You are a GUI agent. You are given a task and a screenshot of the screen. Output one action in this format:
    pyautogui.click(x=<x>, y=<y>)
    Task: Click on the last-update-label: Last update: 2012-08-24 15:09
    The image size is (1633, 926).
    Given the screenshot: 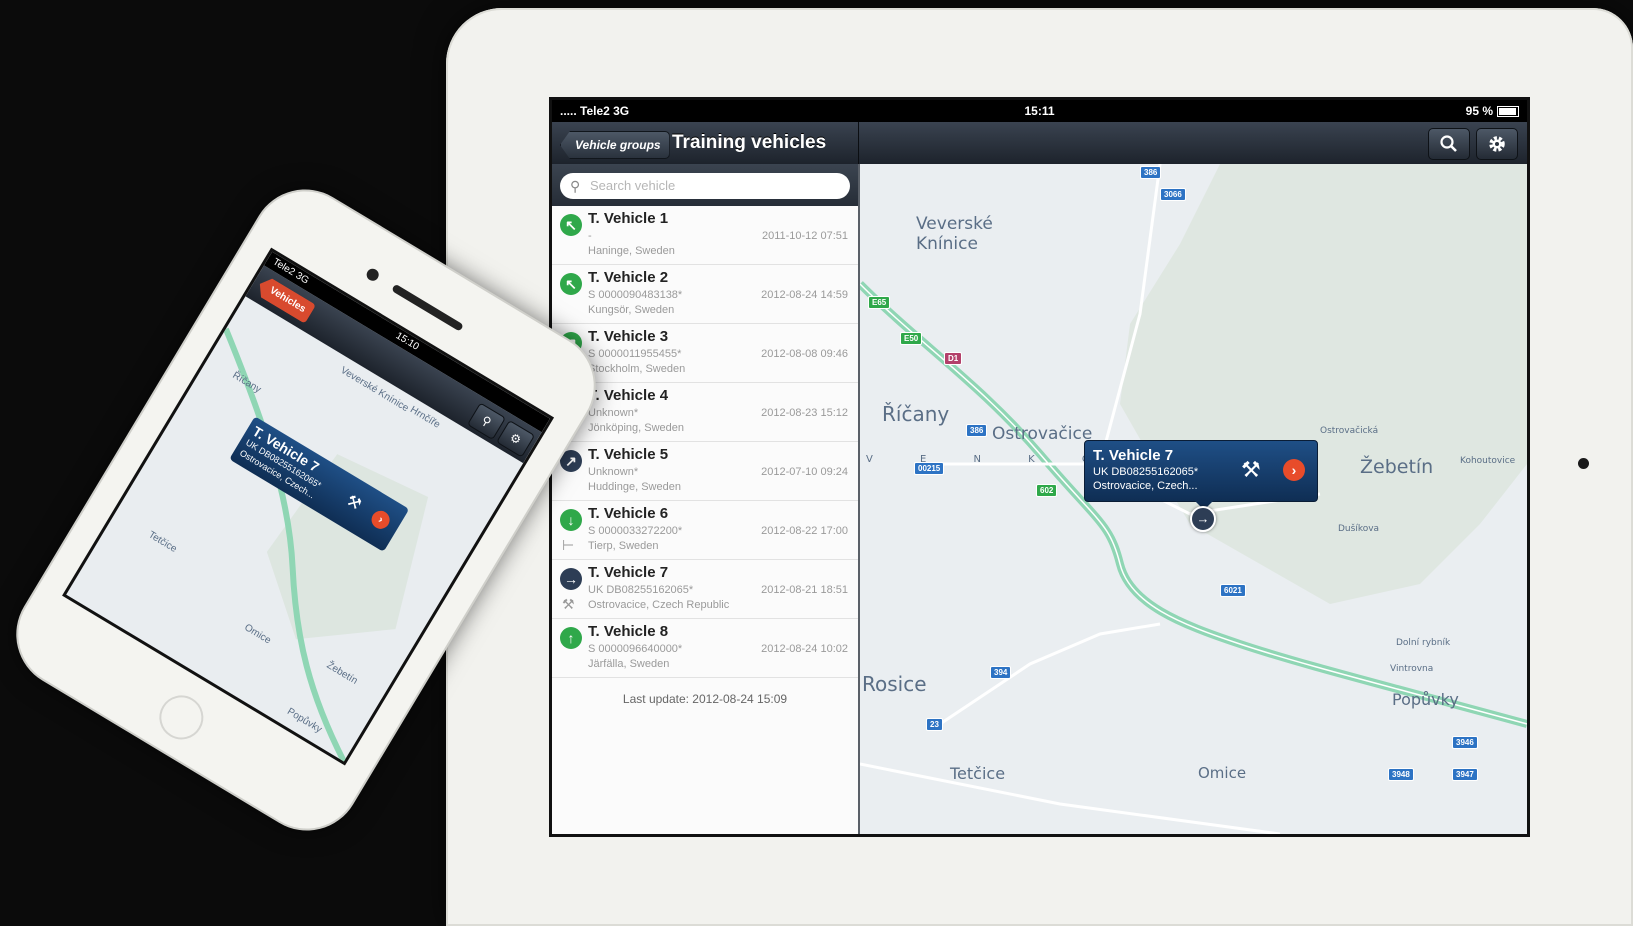 What is the action you would take?
    pyautogui.click(x=705, y=699)
    